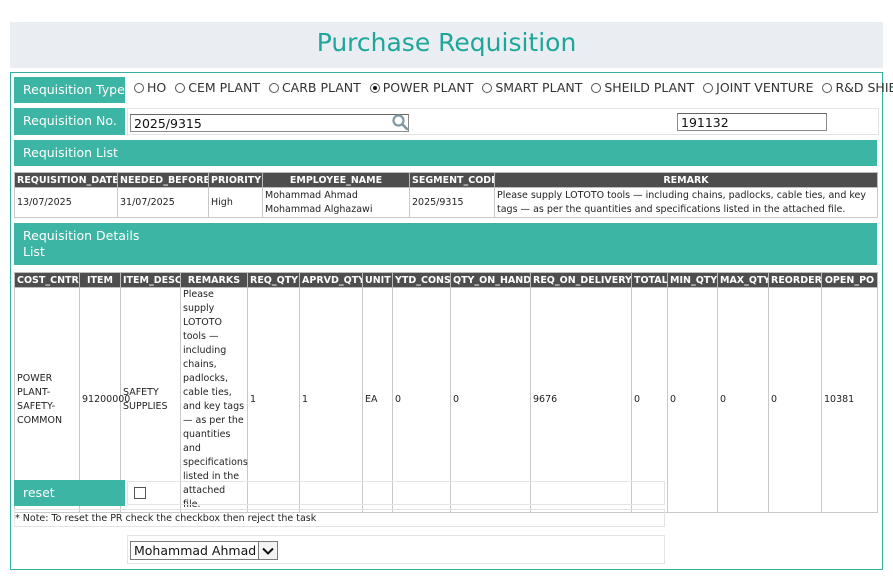 The height and width of the screenshot is (578, 893). What do you see at coordinates (331, 280) in the screenshot?
I see `column-header: APRVD_QTY` at bounding box center [331, 280].